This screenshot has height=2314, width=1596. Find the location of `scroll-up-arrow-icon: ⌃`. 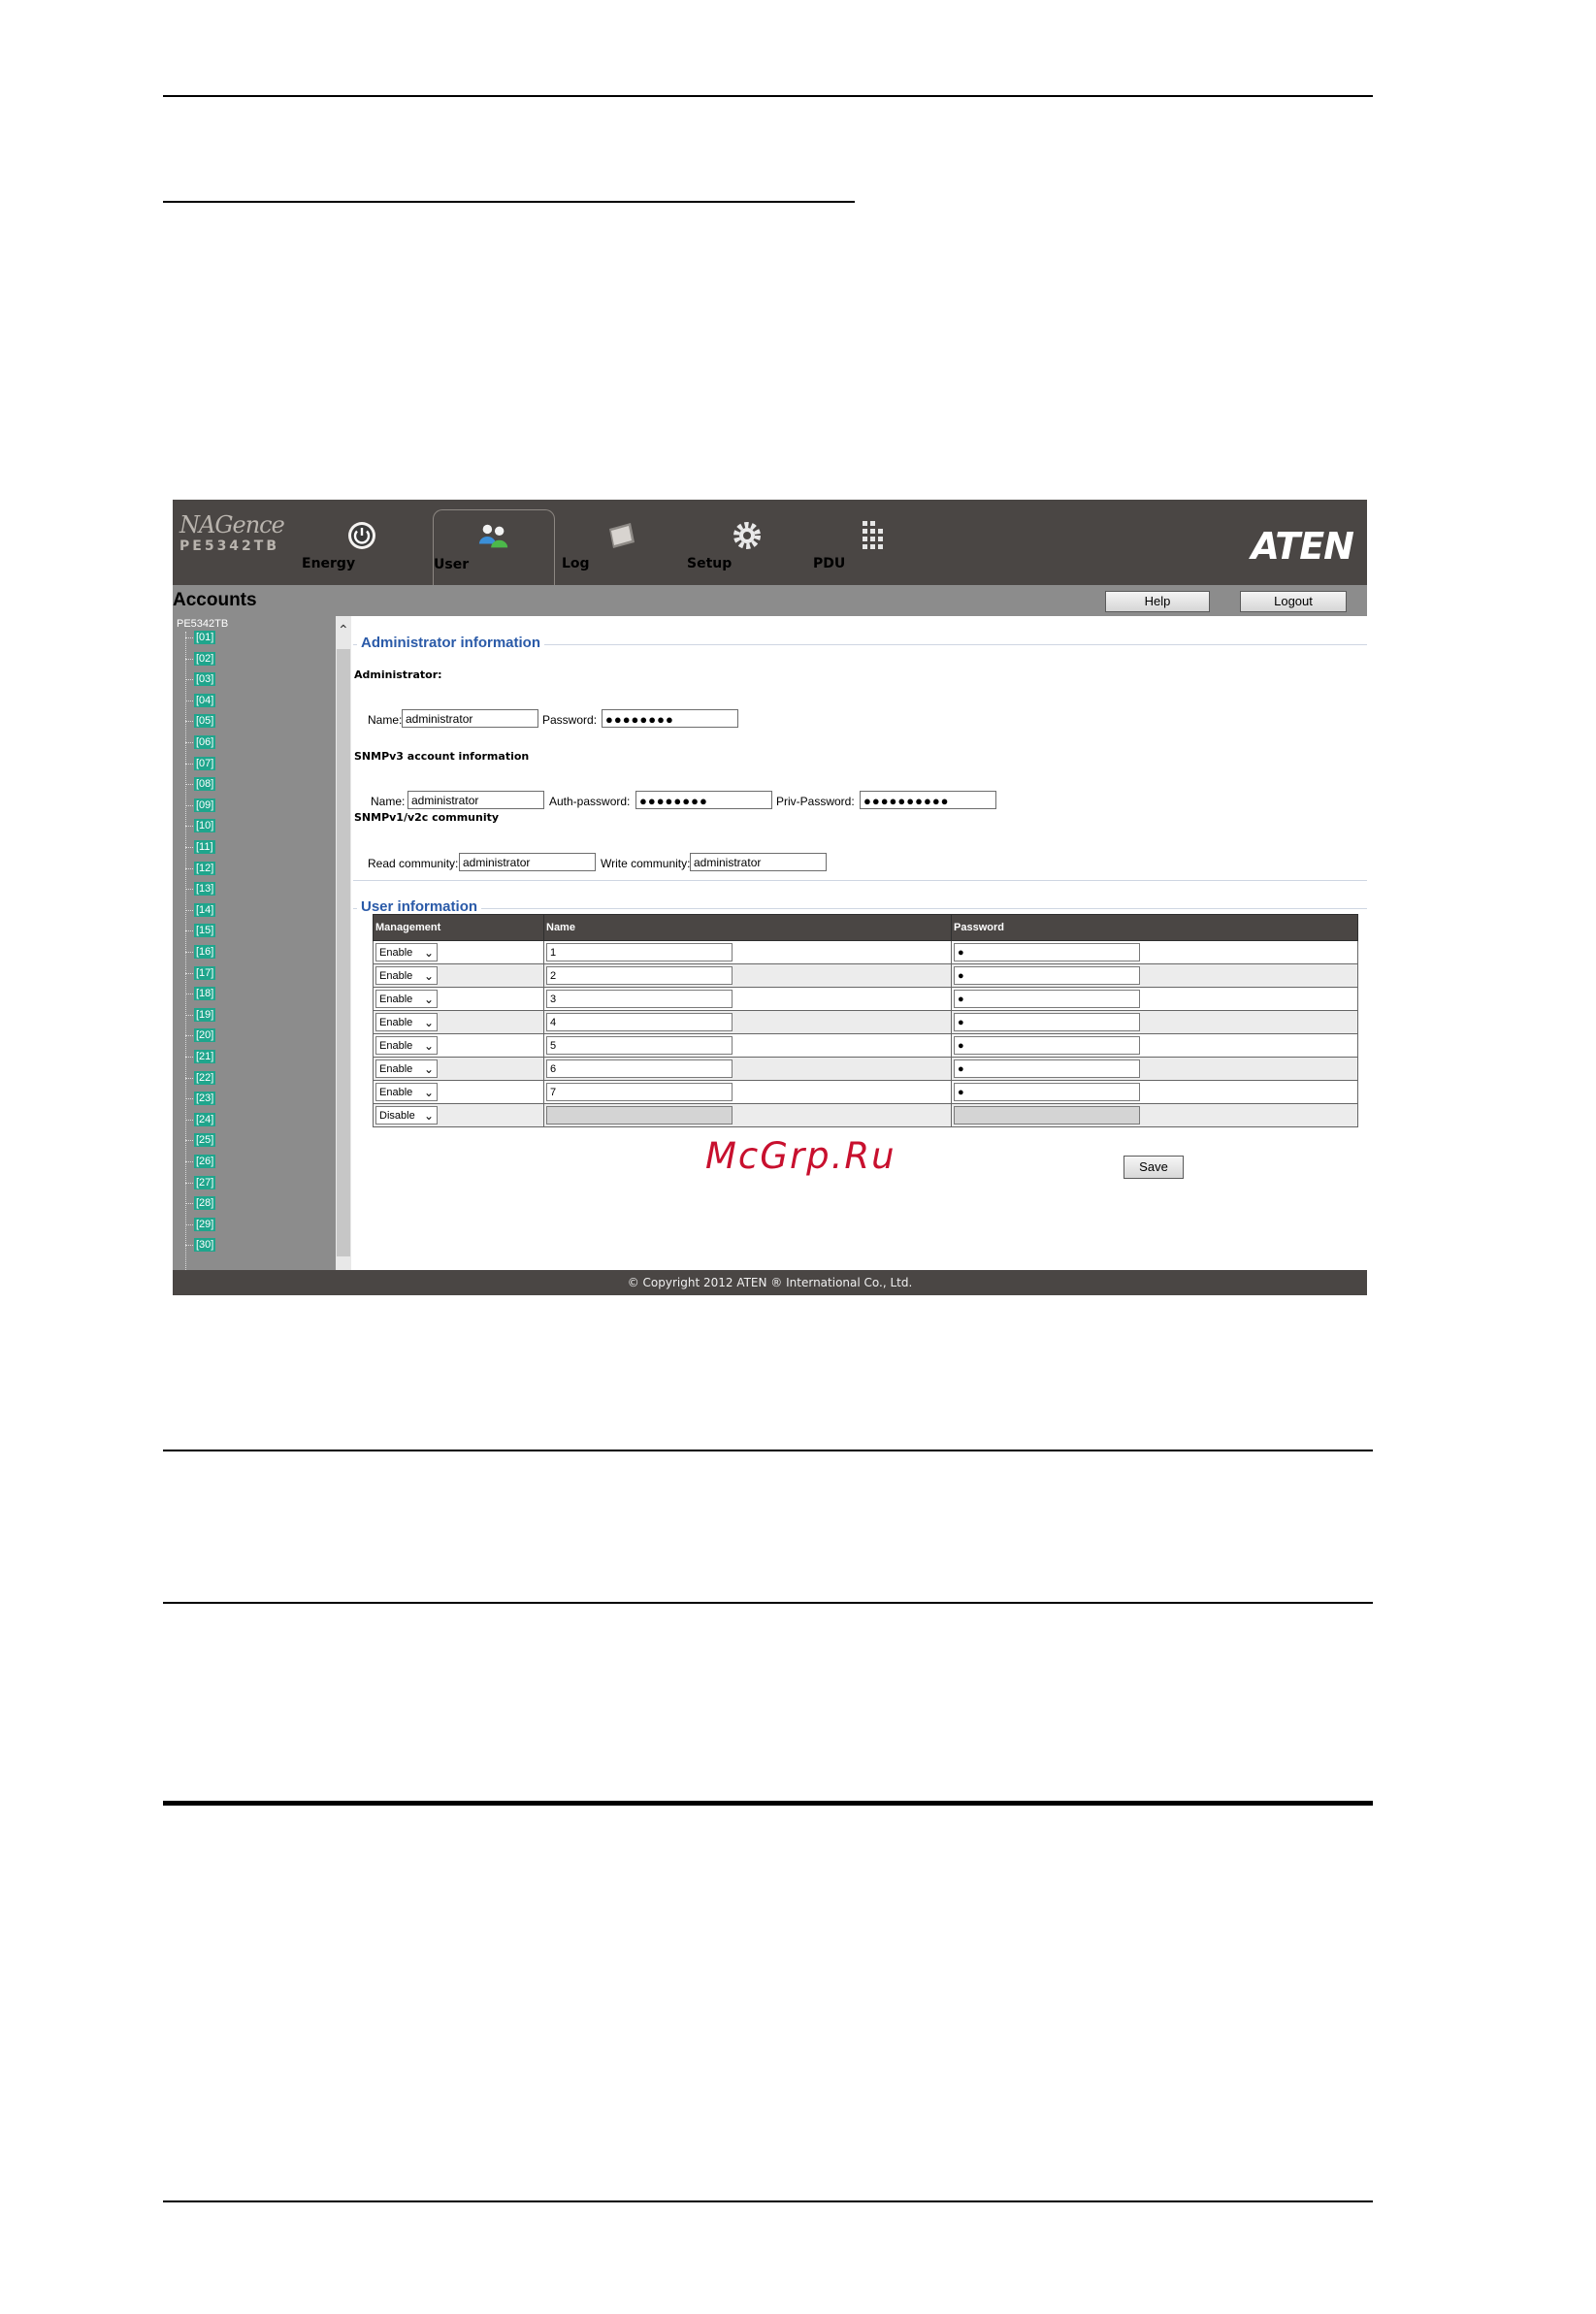

scroll-up-arrow-icon: ⌃ is located at coordinates (343, 630).